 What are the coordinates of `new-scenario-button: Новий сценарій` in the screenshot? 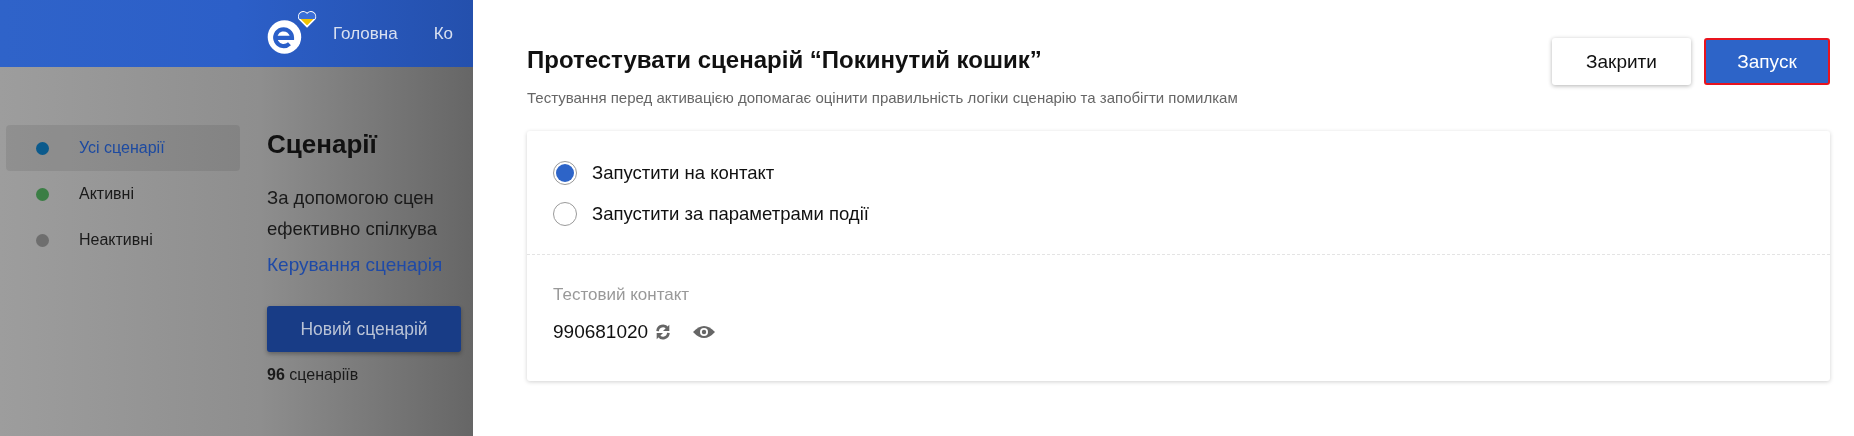 It's located at (364, 329).